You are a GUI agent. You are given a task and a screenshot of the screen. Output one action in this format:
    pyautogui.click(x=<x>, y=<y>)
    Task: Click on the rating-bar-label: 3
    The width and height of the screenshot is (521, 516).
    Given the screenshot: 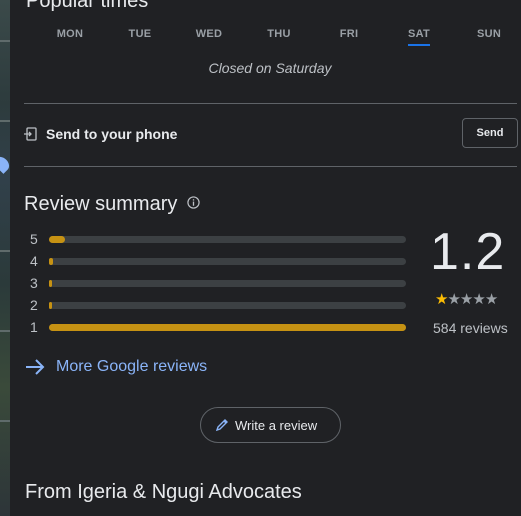 What is the action you would take?
    pyautogui.click(x=34, y=283)
    